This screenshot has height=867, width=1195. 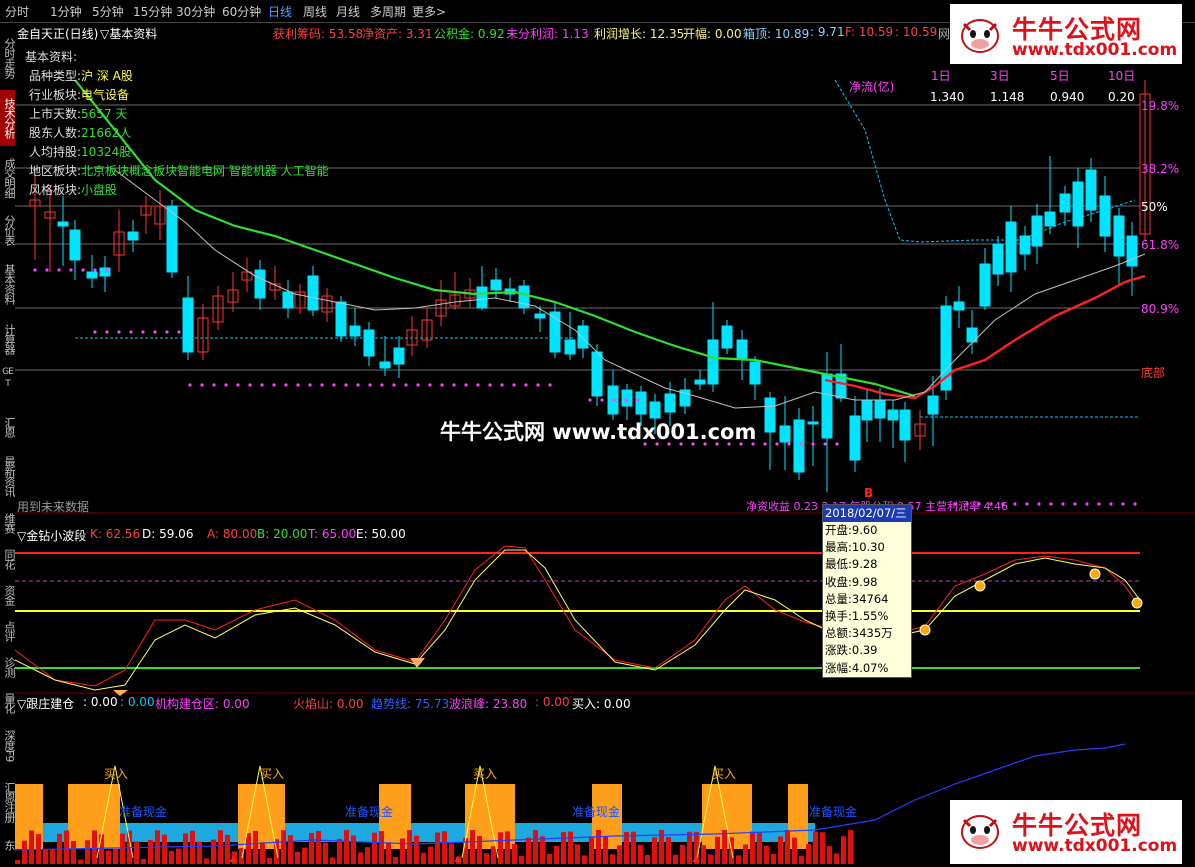 What do you see at coordinates (195, 11) in the screenshot?
I see `tab-30min: 30分钟` at bounding box center [195, 11].